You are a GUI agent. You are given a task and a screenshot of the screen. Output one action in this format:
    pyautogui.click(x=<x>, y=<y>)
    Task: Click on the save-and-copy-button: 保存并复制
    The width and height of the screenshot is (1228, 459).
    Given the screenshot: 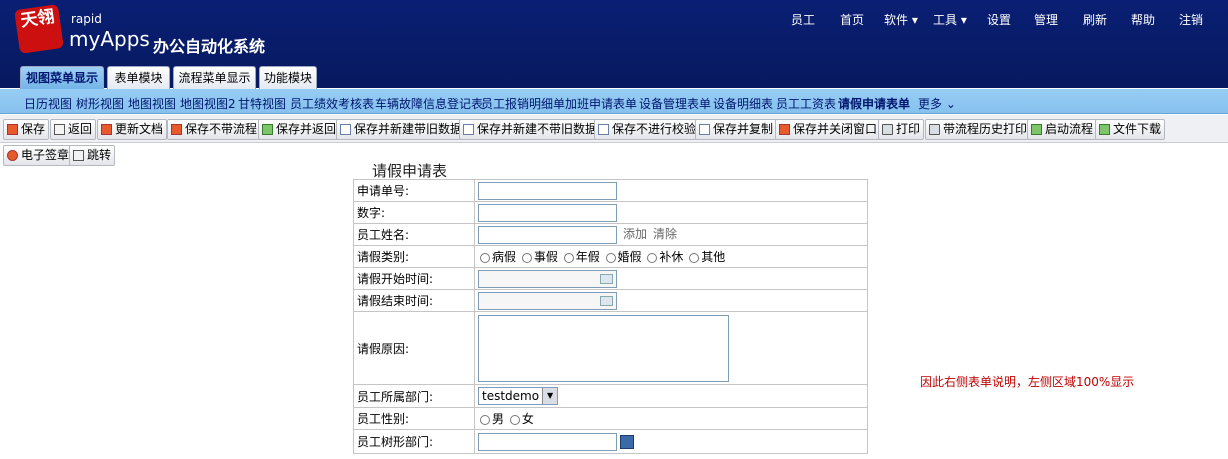 What is the action you would take?
    pyautogui.click(x=736, y=129)
    